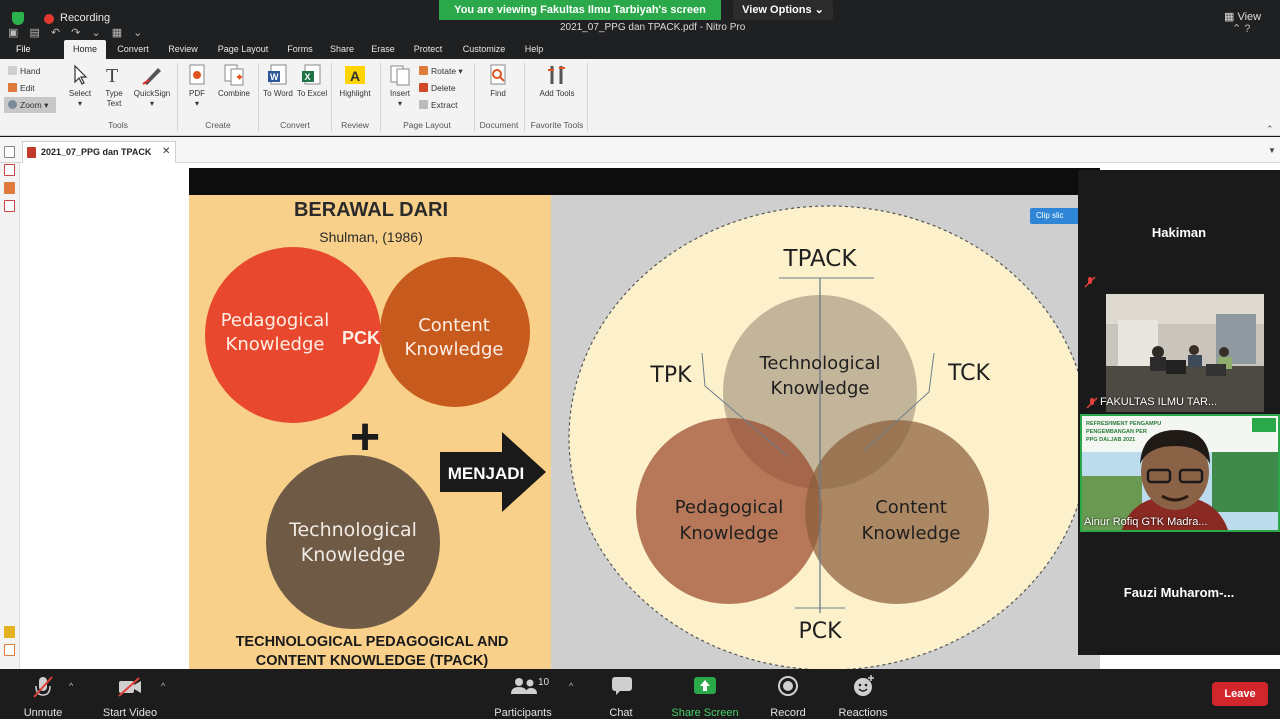 This screenshot has height=719, width=1280. I want to click on tab-home: Home, so click(85, 49).